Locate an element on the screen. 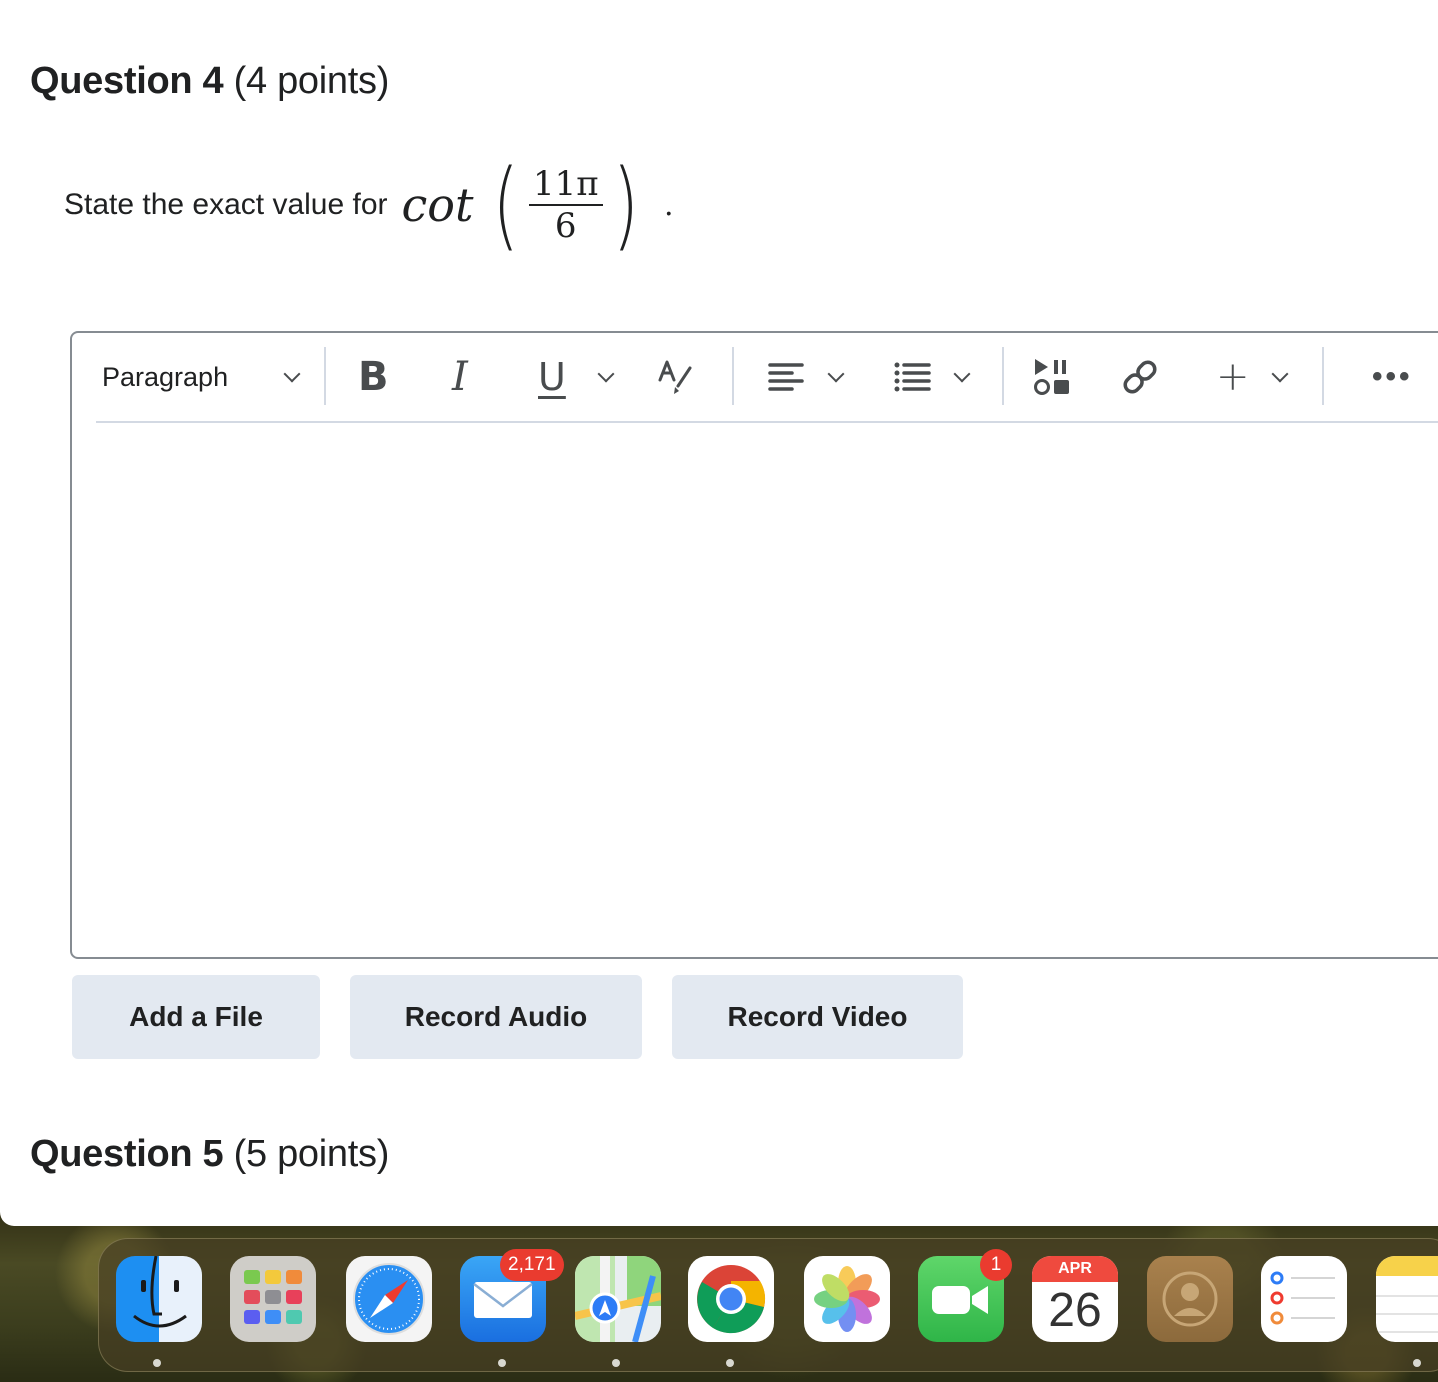  underline-label: U is located at coordinates (552, 377).